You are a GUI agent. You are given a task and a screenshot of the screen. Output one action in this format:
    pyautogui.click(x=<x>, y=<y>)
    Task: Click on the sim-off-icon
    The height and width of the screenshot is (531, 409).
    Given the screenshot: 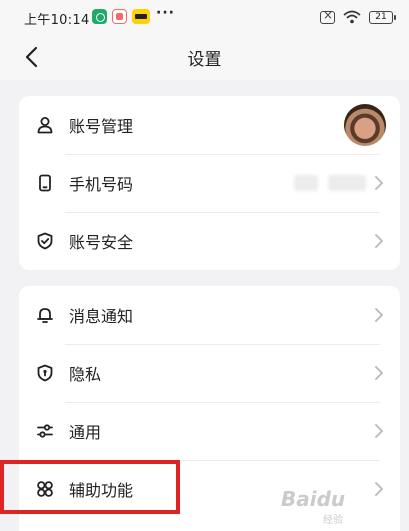 What is the action you would take?
    pyautogui.click(x=327, y=16)
    